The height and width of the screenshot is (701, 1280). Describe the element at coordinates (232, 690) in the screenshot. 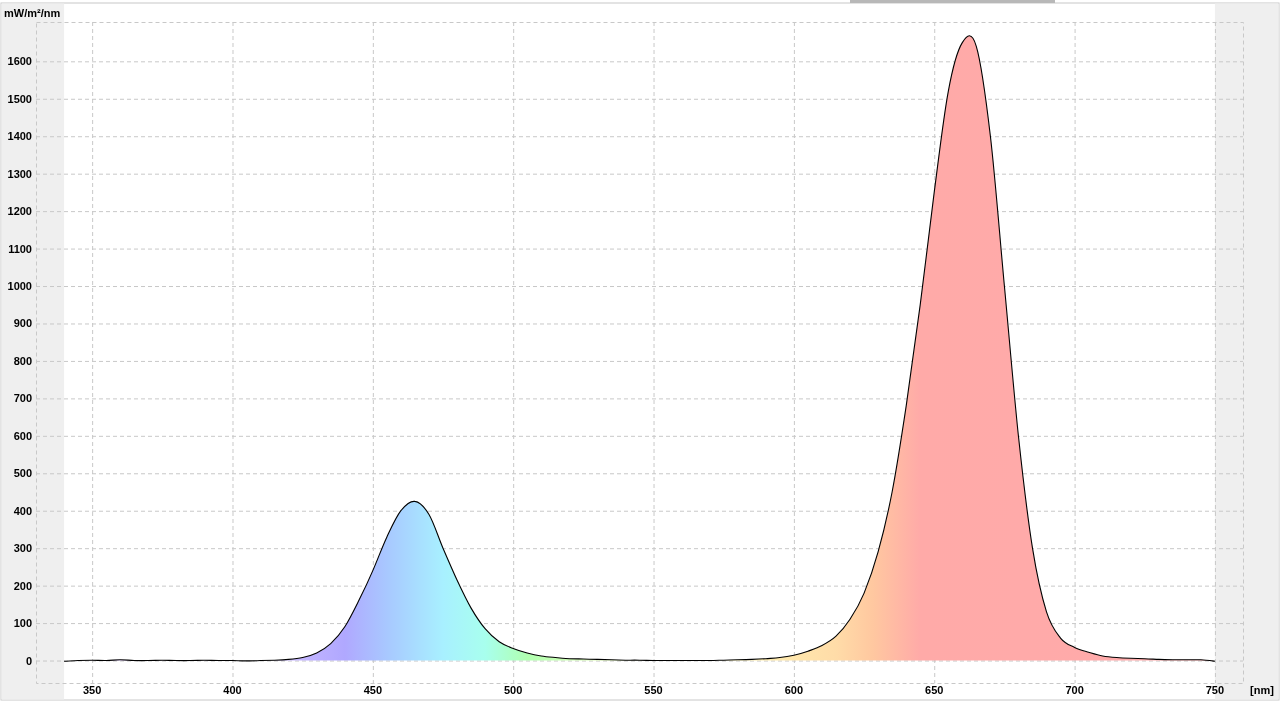

I see `x-tick-label: 400` at that location.